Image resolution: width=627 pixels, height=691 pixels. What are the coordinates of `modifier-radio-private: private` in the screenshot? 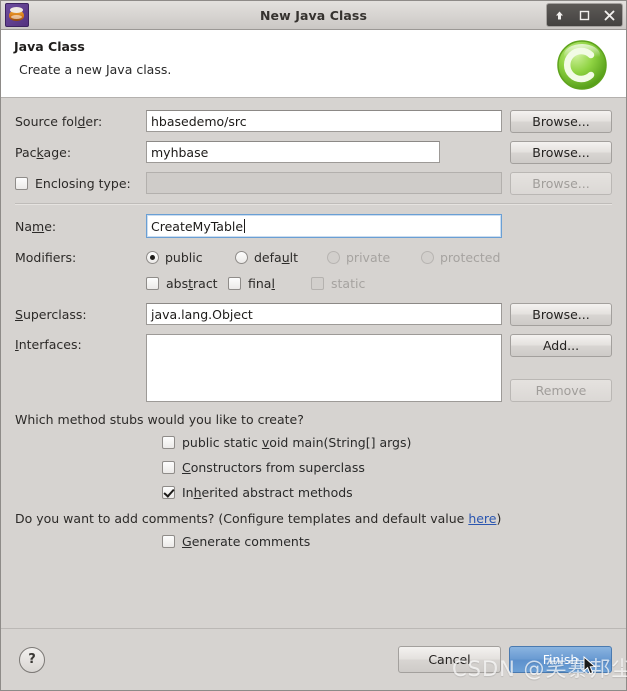 It's located at (374, 257).